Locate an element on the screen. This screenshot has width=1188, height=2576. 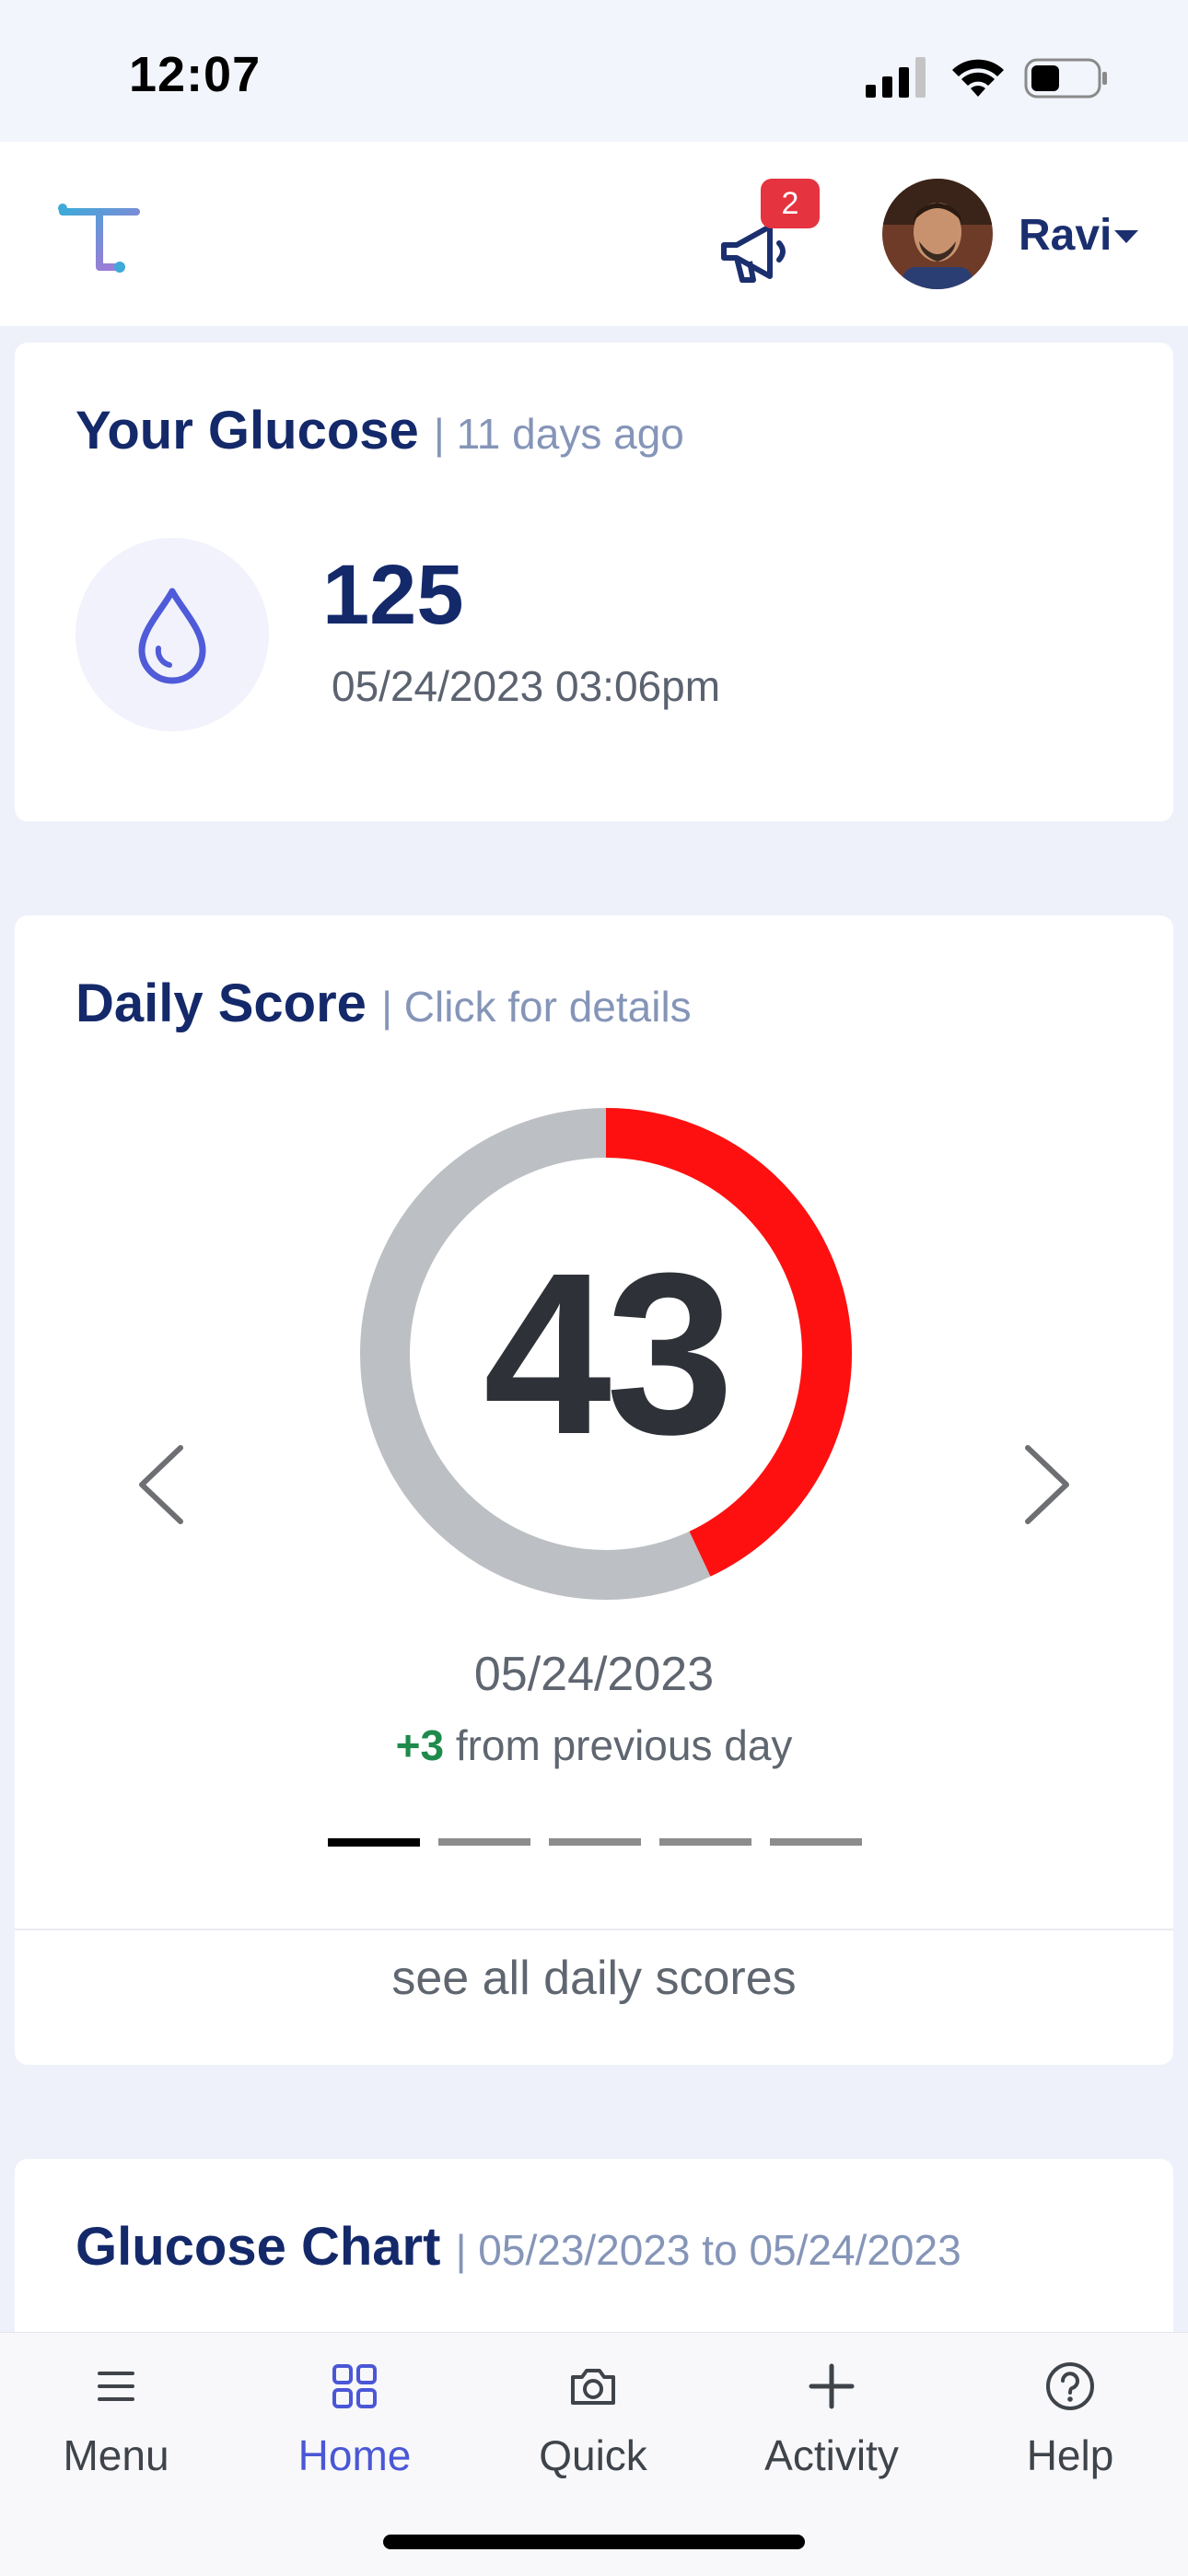
glucose-icon-circle is located at coordinates (172, 634).